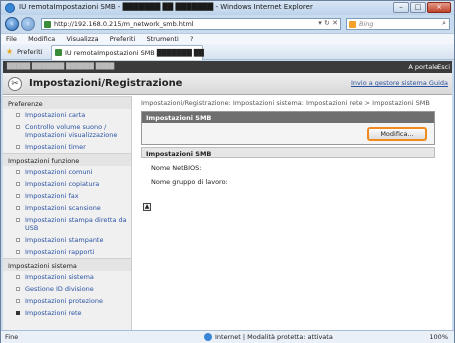  I want to click on sidebar-item-impostazioni-stampante: Impostazioni stampante, so click(67, 240).